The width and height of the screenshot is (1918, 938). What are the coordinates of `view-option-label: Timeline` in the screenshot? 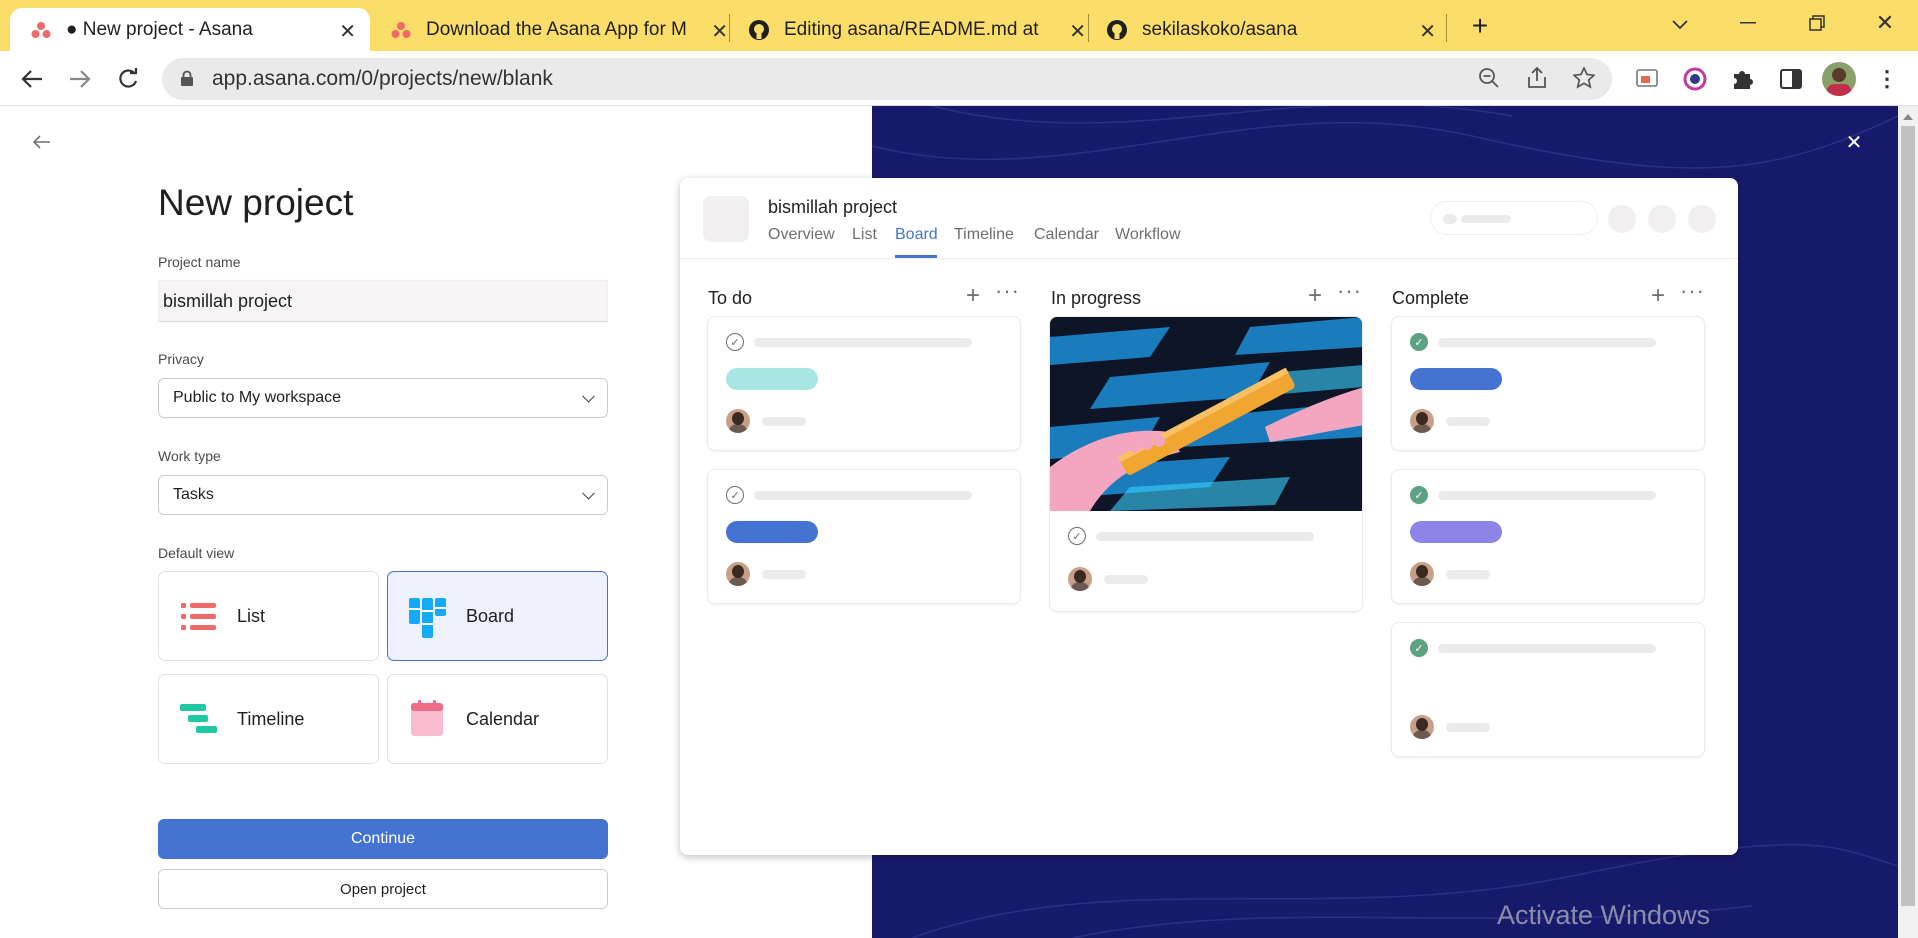 It's located at (271, 718).